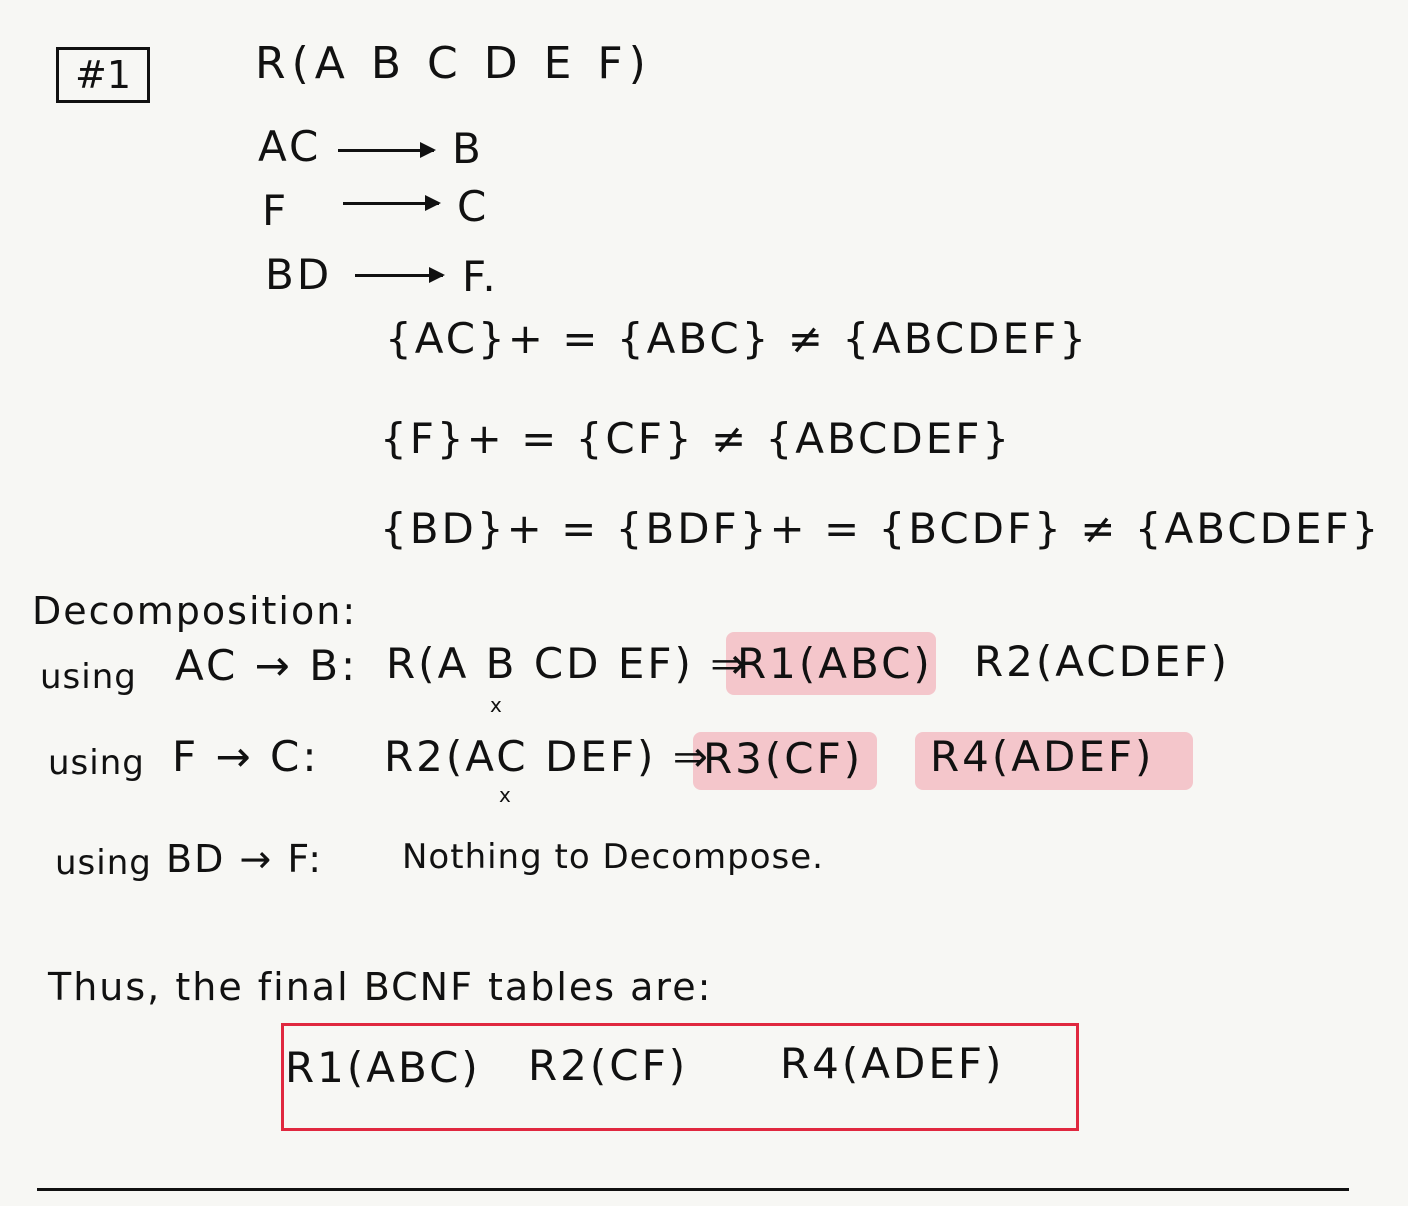  What do you see at coordinates (380, 987) in the screenshot?
I see `conclusion-text: Thus, the final BCNF tables are:` at bounding box center [380, 987].